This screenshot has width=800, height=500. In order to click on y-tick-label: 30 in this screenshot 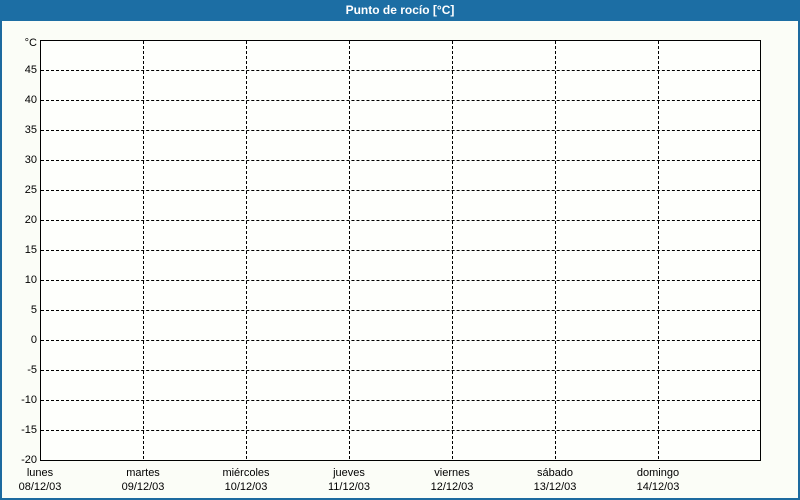, I will do `click(30, 160)`.